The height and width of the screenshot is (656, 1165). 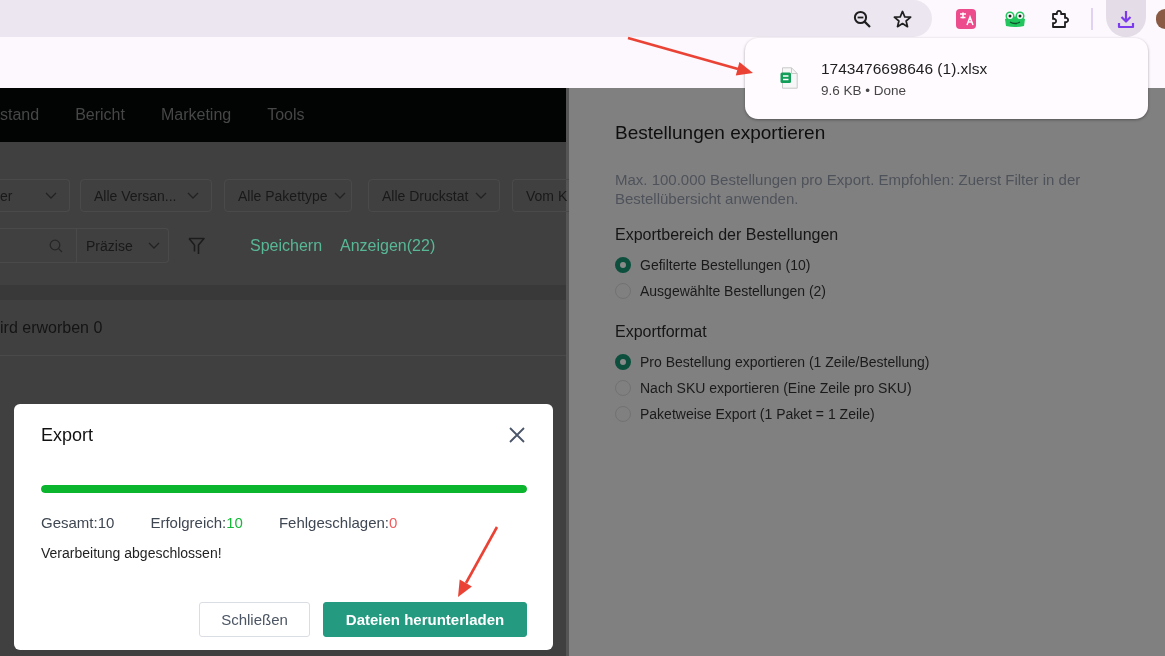 What do you see at coordinates (196, 115) in the screenshot?
I see `nav-item: Marketing` at bounding box center [196, 115].